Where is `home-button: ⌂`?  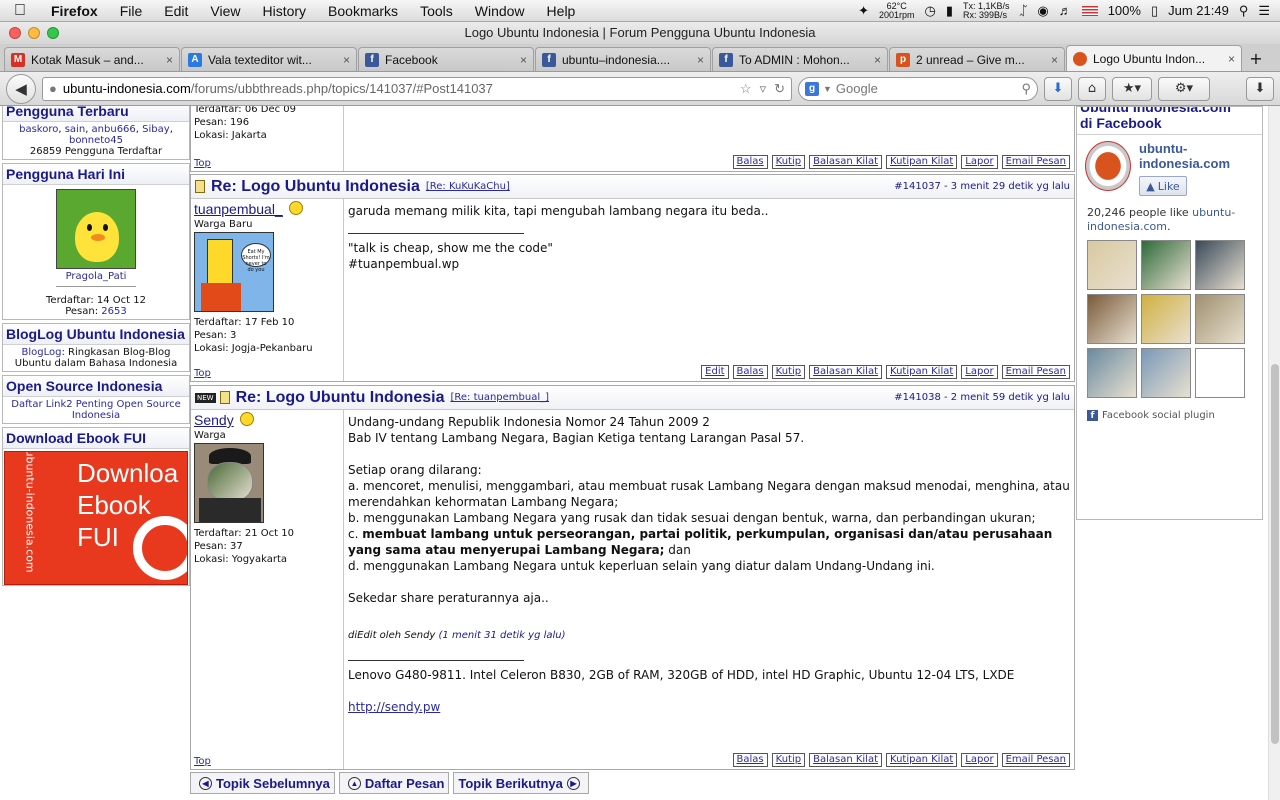 home-button: ⌂ is located at coordinates (1092, 88).